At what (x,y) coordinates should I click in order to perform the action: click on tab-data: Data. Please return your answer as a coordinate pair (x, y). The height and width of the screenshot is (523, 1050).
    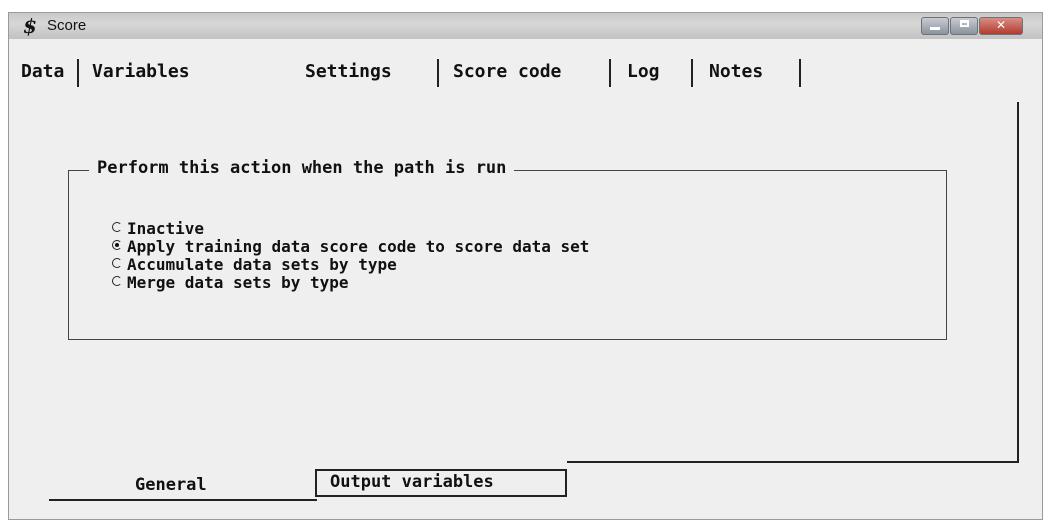
    Looking at the image, I should click on (42, 71).